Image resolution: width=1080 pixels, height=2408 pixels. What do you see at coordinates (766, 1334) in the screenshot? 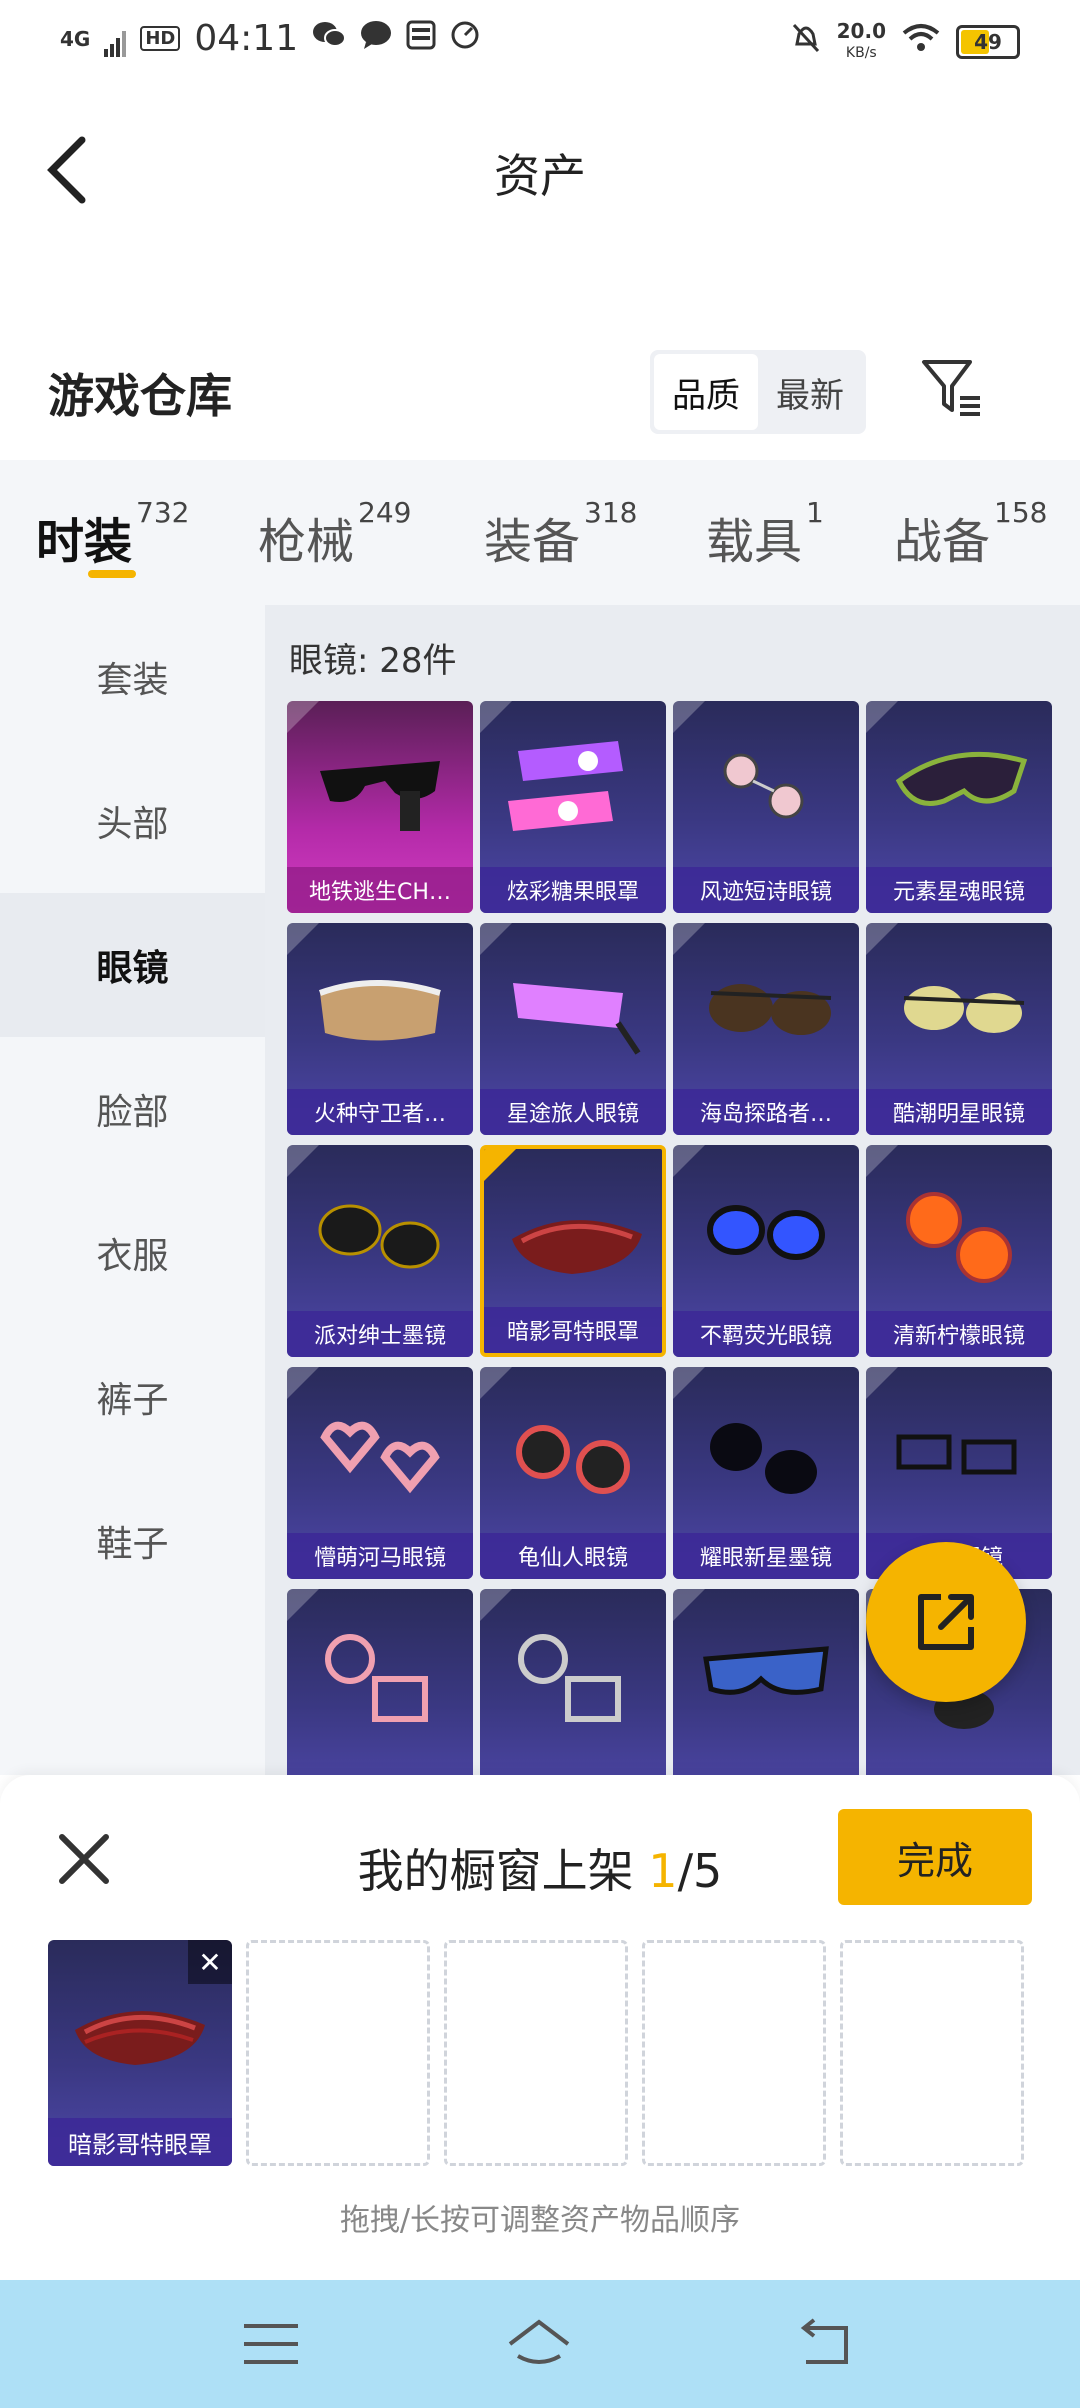
I see `item-name: 不羁荧光眼镜` at bounding box center [766, 1334].